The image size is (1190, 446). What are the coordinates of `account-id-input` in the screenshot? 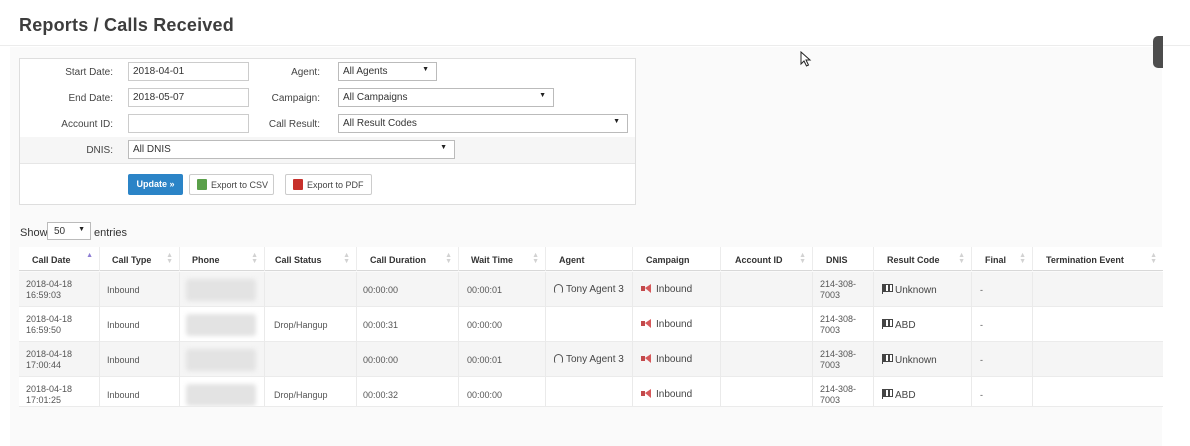 It's located at (188, 123).